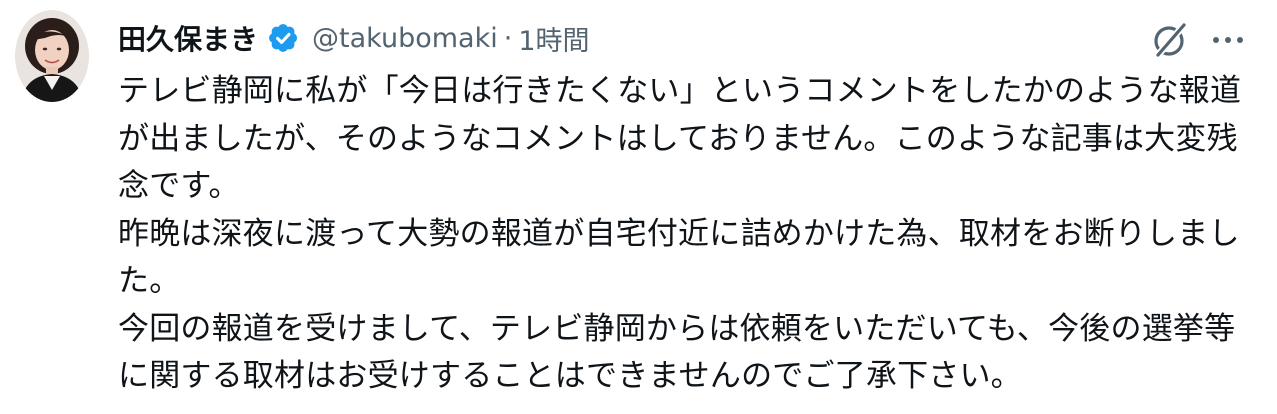 The width and height of the screenshot is (1277, 414). What do you see at coordinates (405, 38) in the screenshot?
I see `author-handle: @takubomaki` at bounding box center [405, 38].